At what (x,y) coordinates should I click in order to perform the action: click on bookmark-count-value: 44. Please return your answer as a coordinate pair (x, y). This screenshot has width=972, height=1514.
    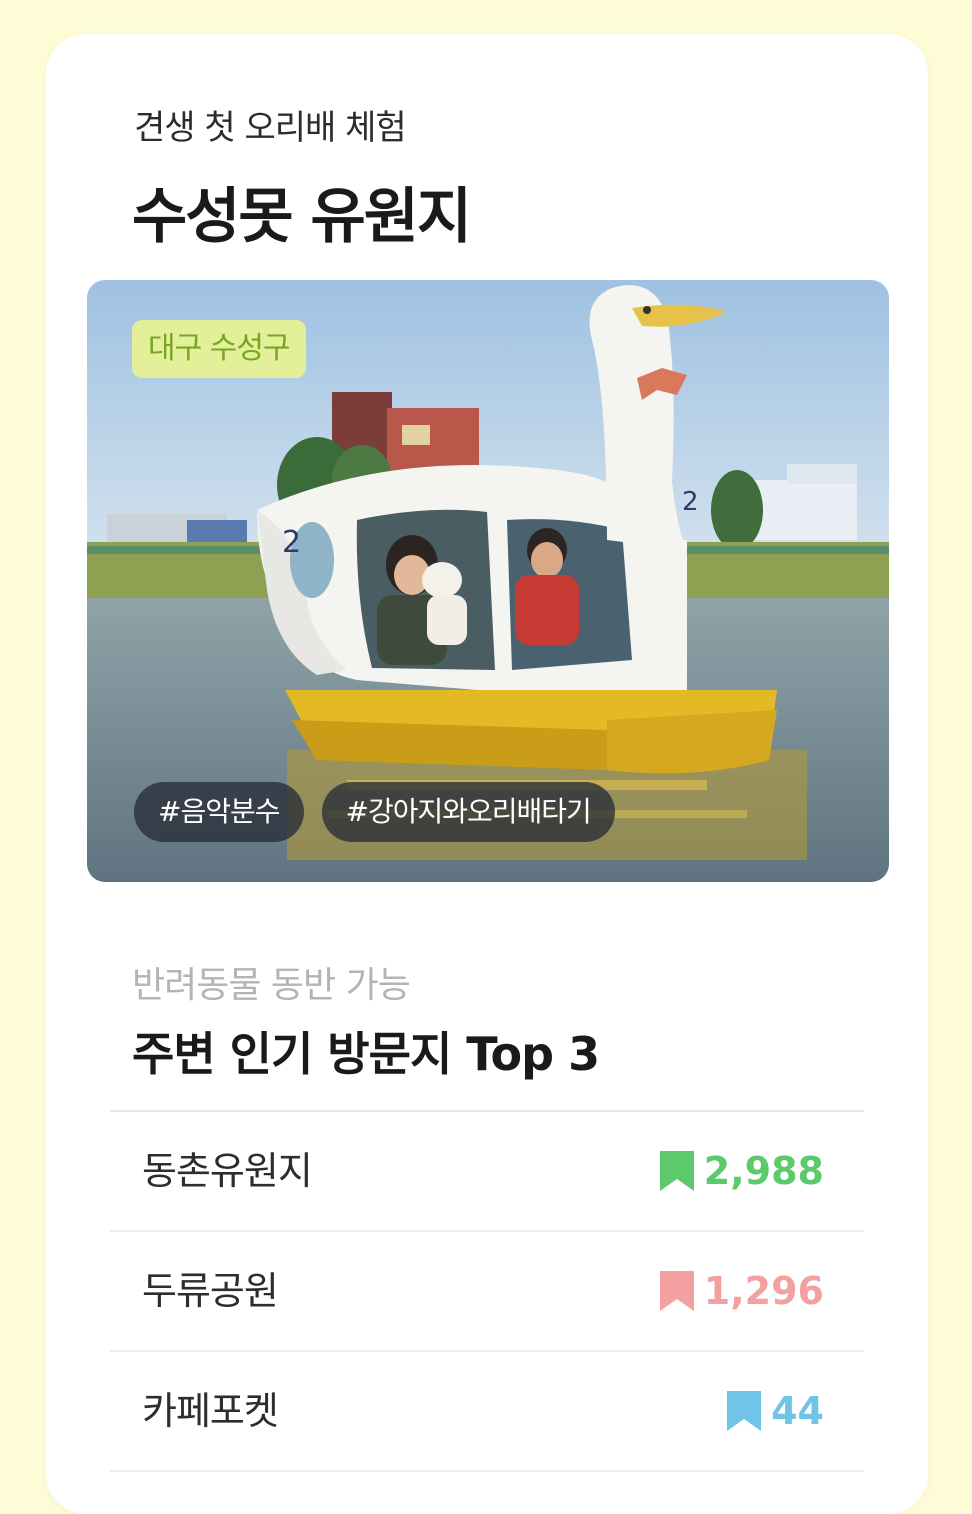
    Looking at the image, I should click on (797, 1411).